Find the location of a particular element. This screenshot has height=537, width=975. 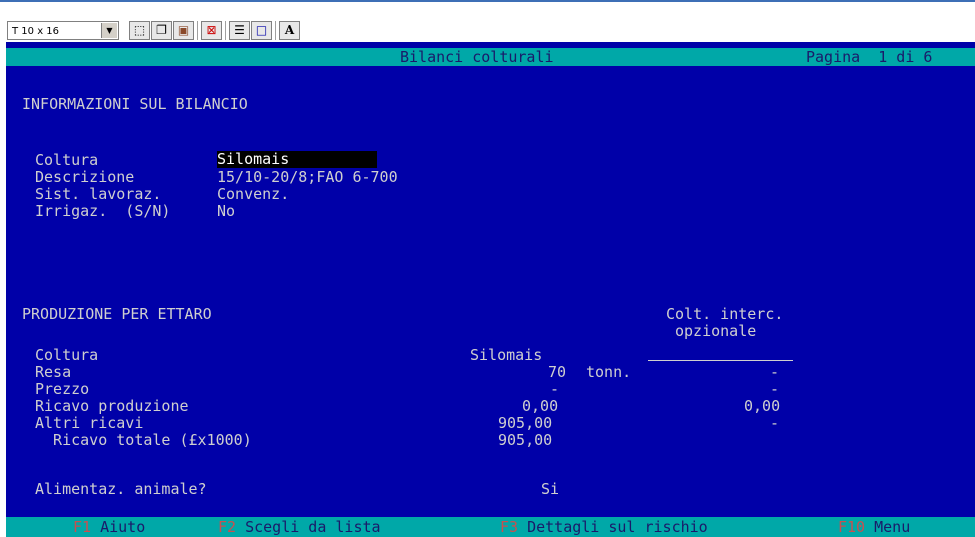

alimentaz-label: Alimentaz. animale? is located at coordinates (121, 489).